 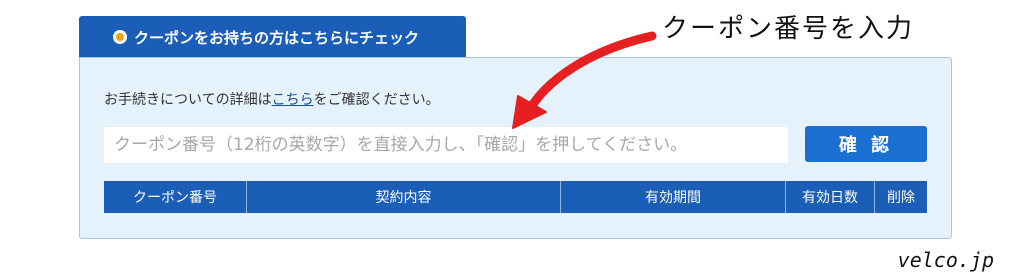 What do you see at coordinates (788, 29) in the screenshot?
I see `annotation-text: クーポン番号を入力` at bounding box center [788, 29].